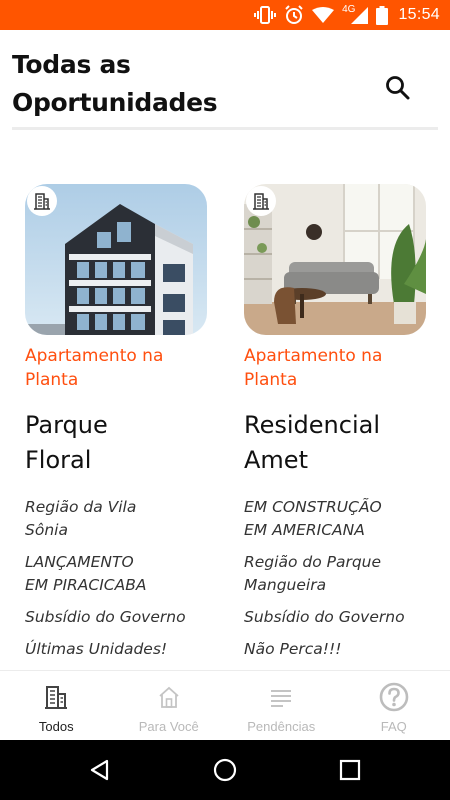 This screenshot has width=450, height=800. I want to click on help-icon, so click(394, 697).